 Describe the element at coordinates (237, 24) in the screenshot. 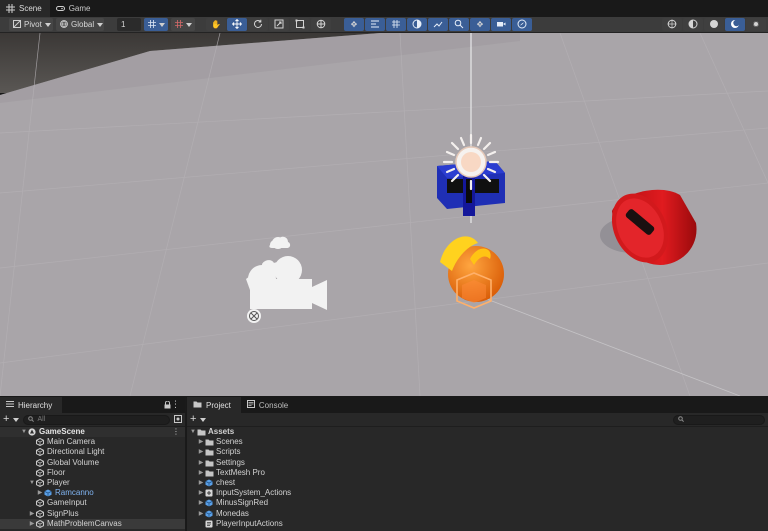

I see `move-tool-button` at that location.